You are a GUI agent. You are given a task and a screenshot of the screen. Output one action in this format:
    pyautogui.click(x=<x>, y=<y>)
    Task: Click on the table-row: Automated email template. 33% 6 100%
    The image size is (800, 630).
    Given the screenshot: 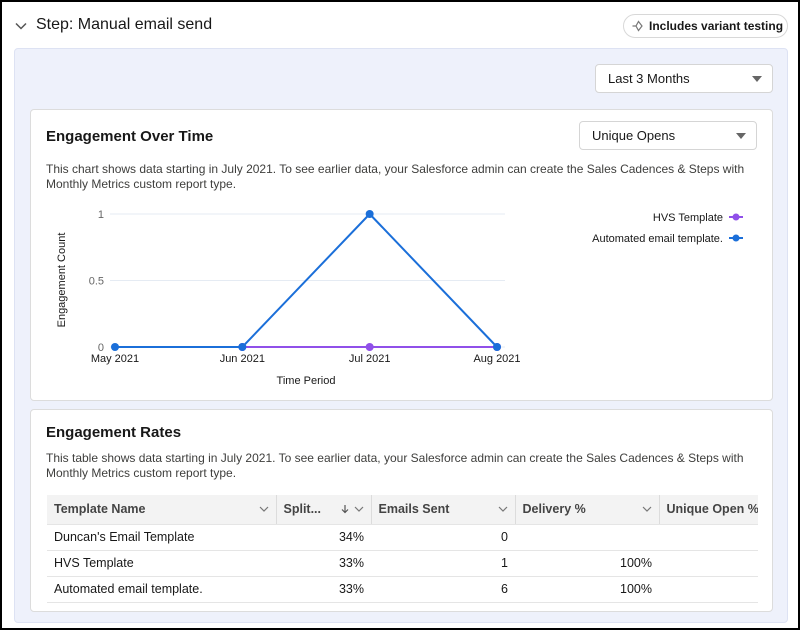 What is the action you would take?
    pyautogui.click(x=402, y=589)
    